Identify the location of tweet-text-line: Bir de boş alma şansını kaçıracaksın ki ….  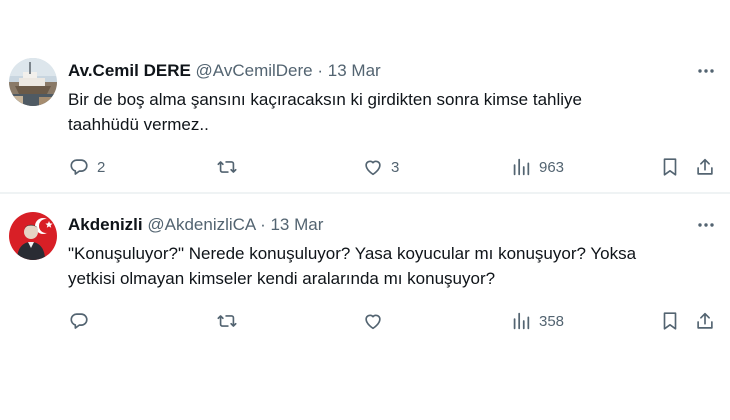
(325, 99).